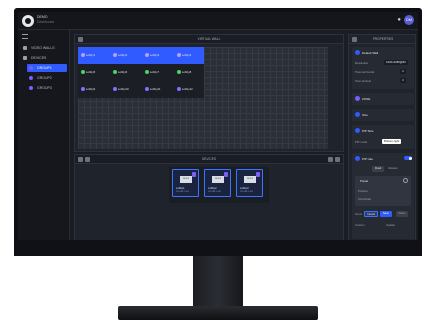 This screenshot has height=322, width=428. I want to click on wall-tile: Lobby5, so click(93, 72).